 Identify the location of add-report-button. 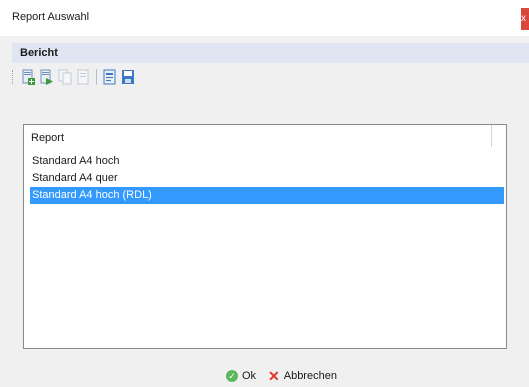
(46, 77).